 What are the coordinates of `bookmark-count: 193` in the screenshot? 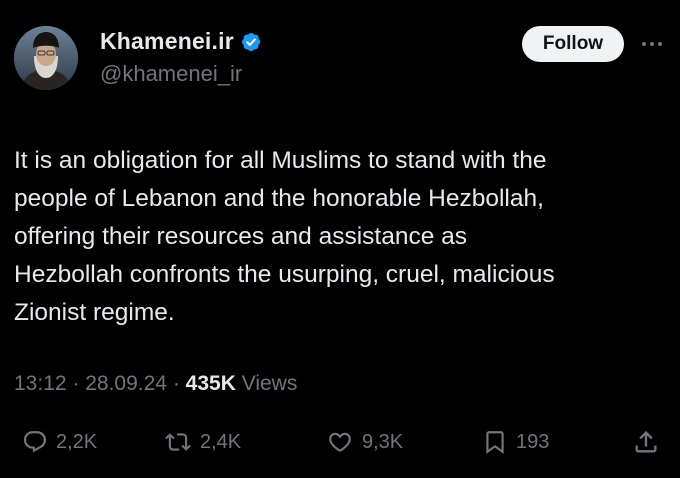 It's located at (533, 441).